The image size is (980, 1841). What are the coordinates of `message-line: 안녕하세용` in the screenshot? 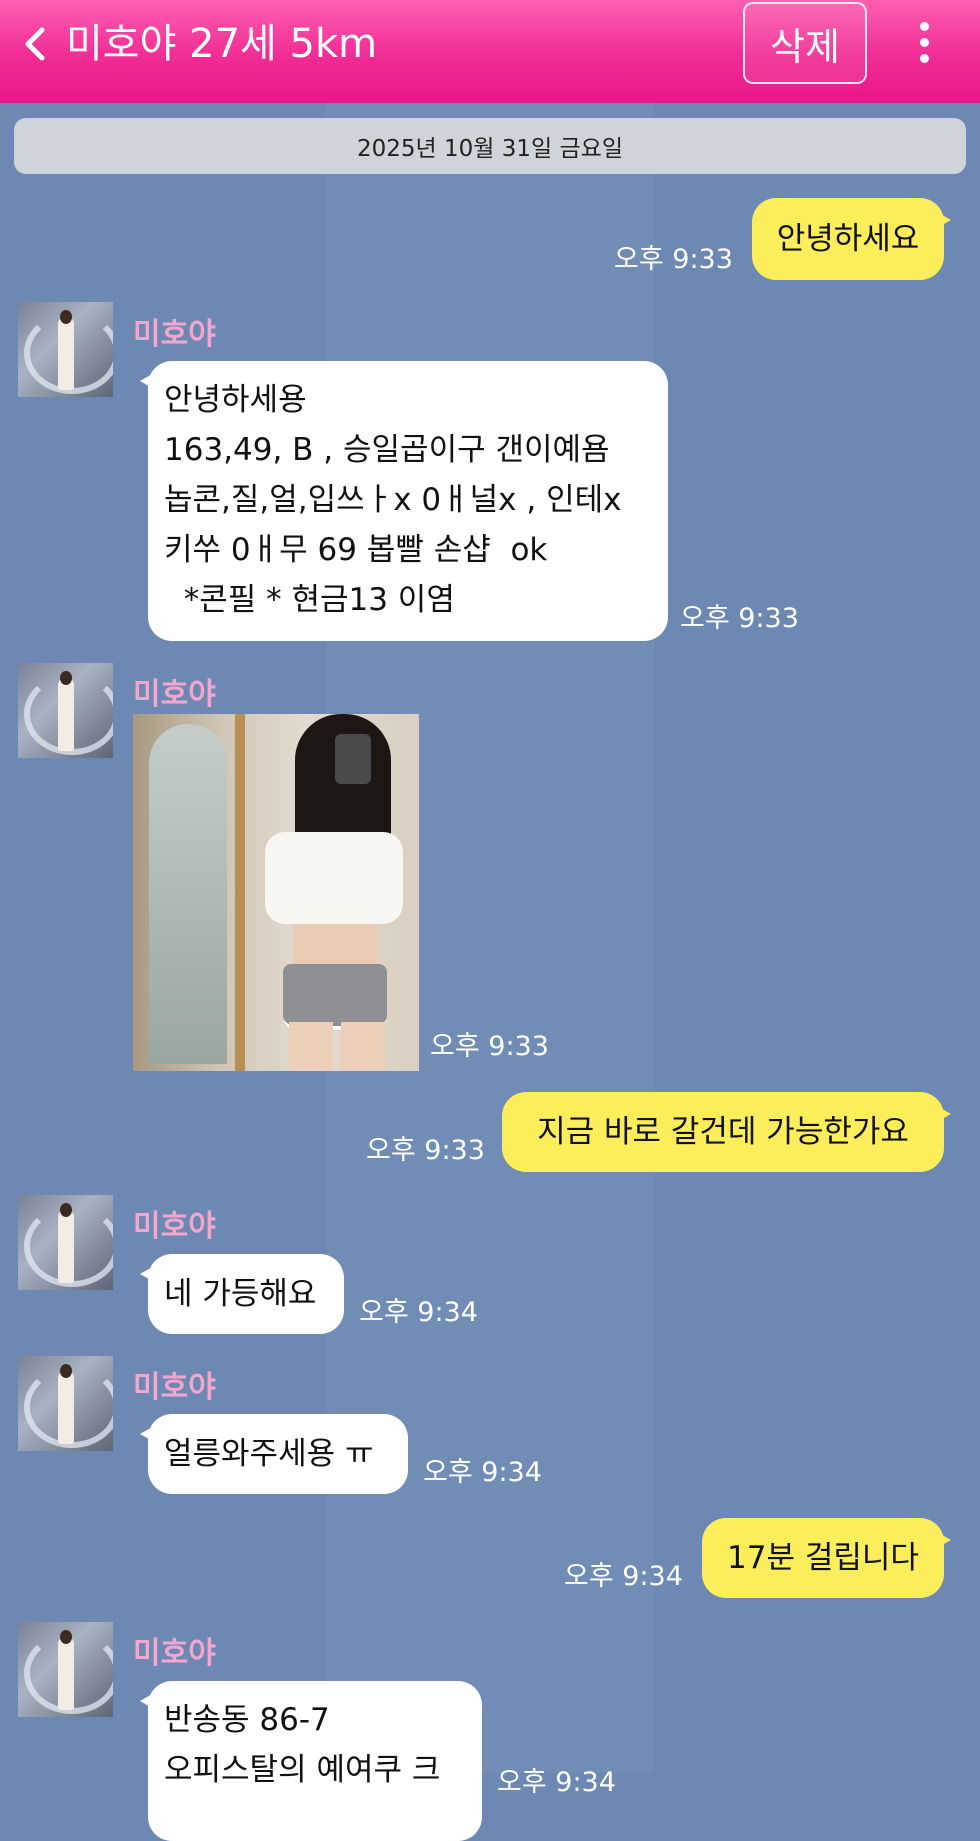 It's located at (235, 400).